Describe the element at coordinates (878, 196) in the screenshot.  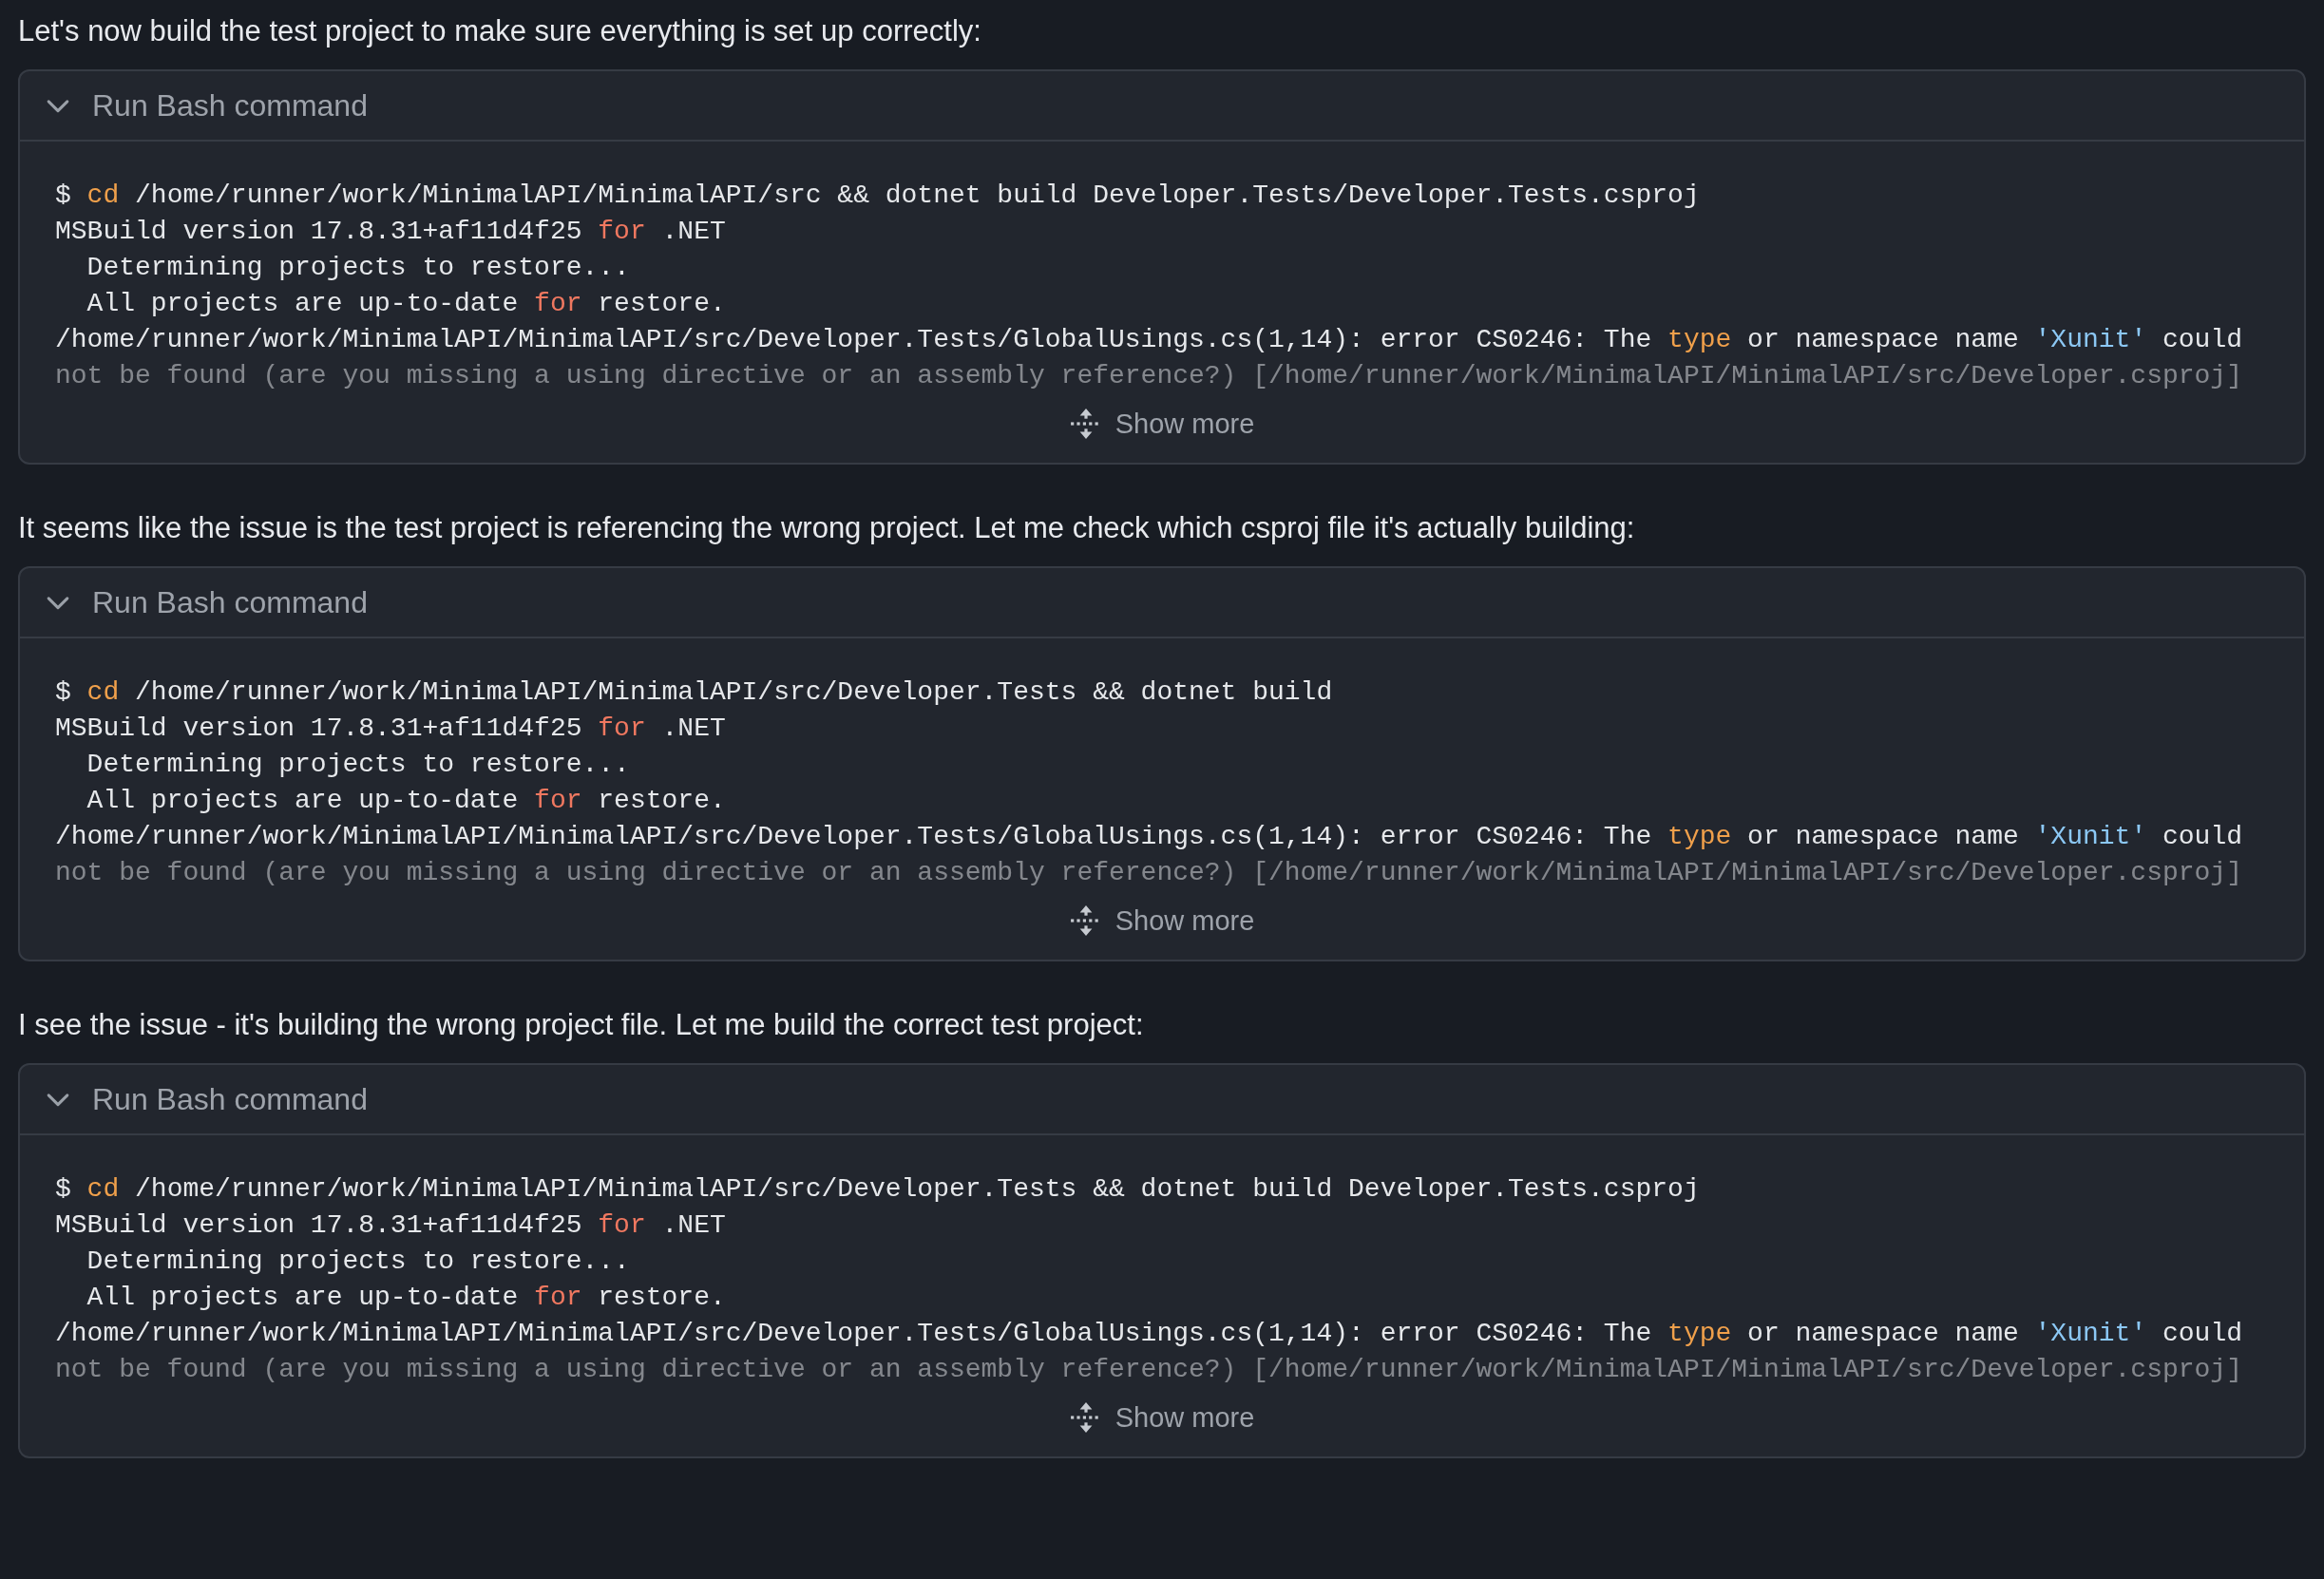
I see `code-line: $ cd /home/runner/work/MinimalAPI/MinimalAPI/src && dotnet build Developer.Tests/Developer.Tests.csproj` at that location.